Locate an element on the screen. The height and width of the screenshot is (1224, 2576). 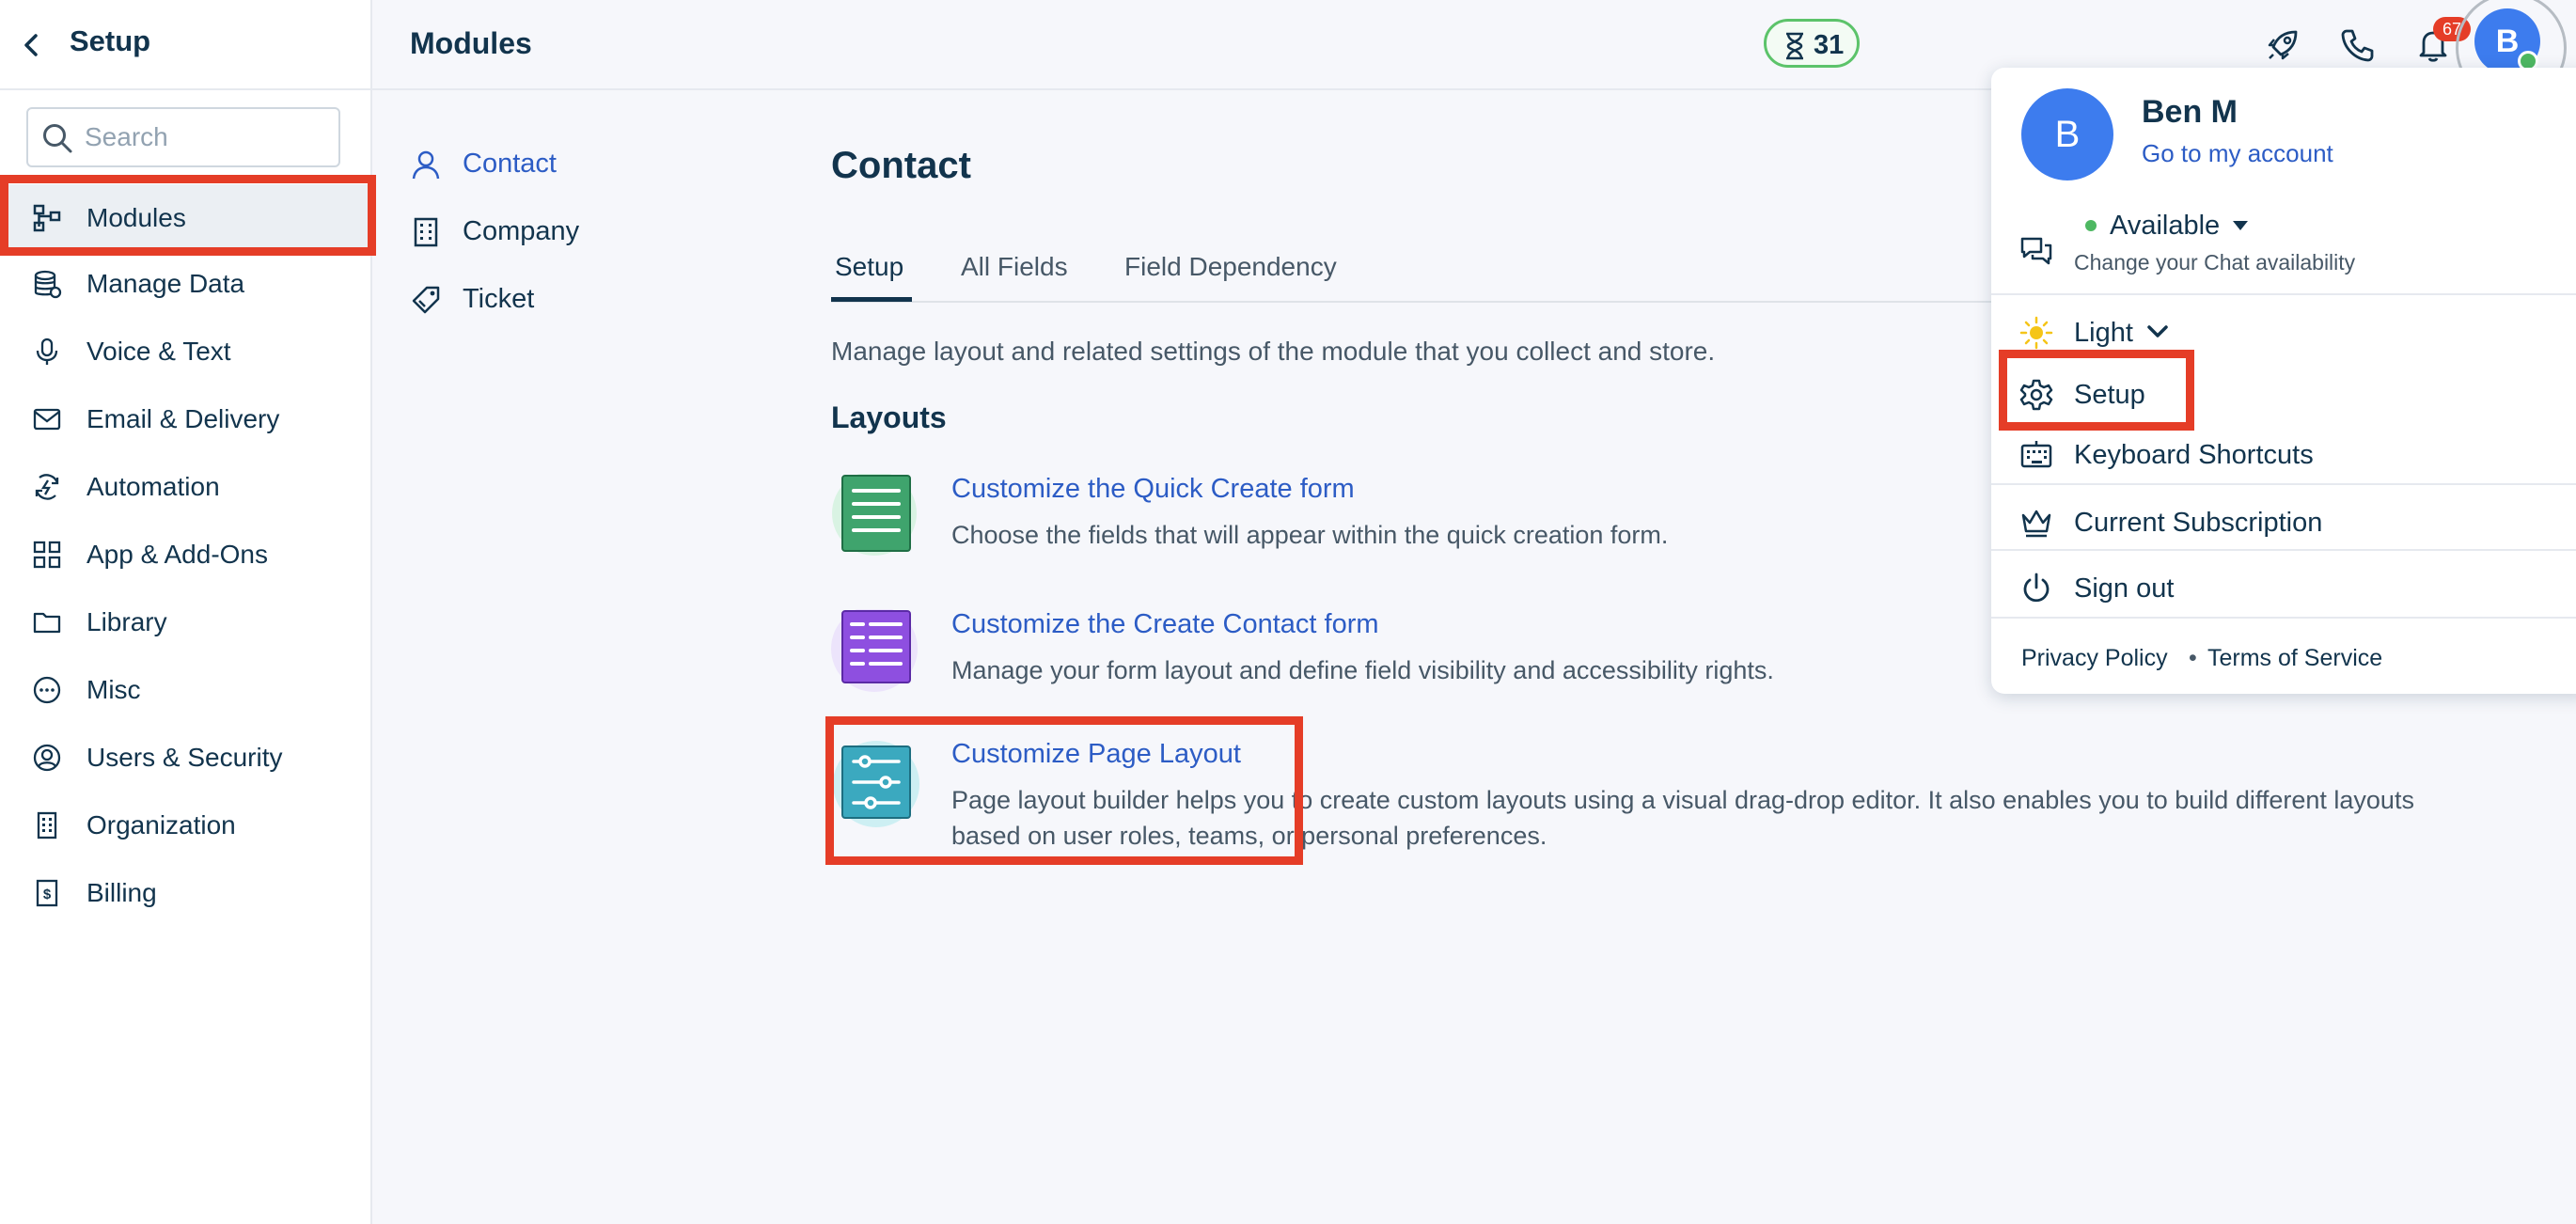
availability-row: Available Change your Chat availability is located at coordinates (2283, 249).